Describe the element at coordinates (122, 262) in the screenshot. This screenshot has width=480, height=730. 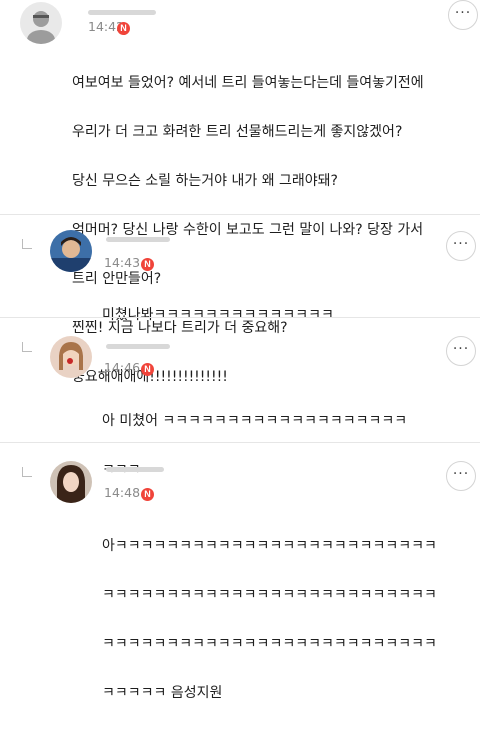
I see `comment-time: 14:43` at that location.